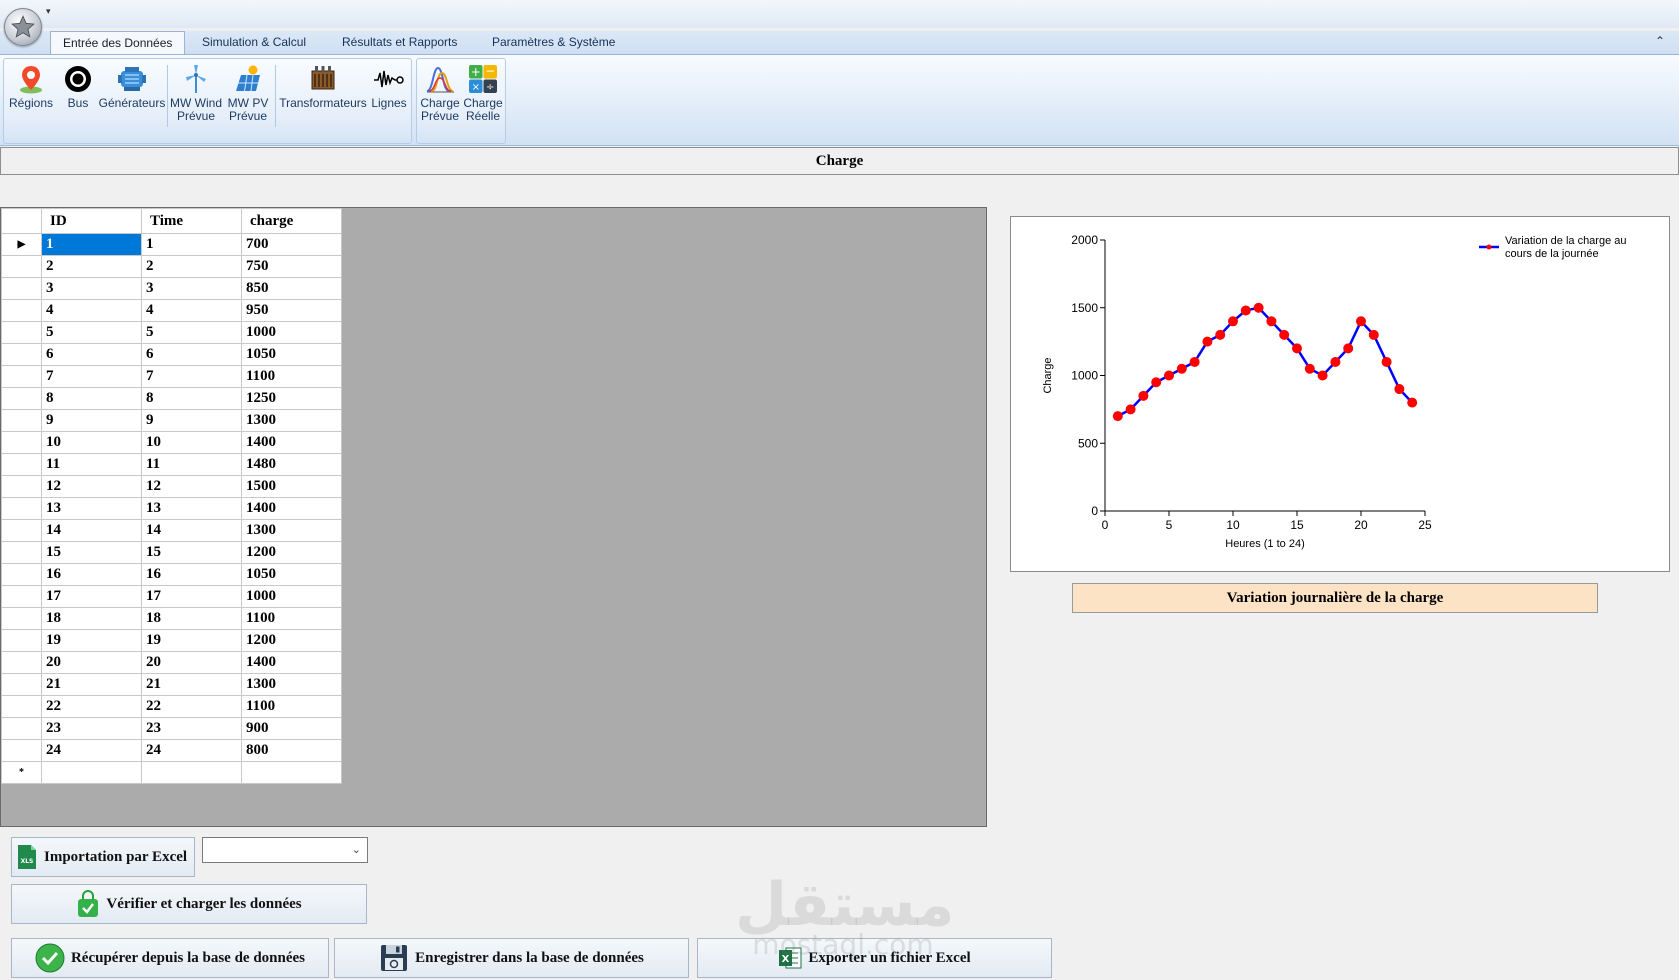 This screenshot has width=1679, height=980. Describe the element at coordinates (191, 442) in the screenshot. I see `cell-time: 10` at that location.